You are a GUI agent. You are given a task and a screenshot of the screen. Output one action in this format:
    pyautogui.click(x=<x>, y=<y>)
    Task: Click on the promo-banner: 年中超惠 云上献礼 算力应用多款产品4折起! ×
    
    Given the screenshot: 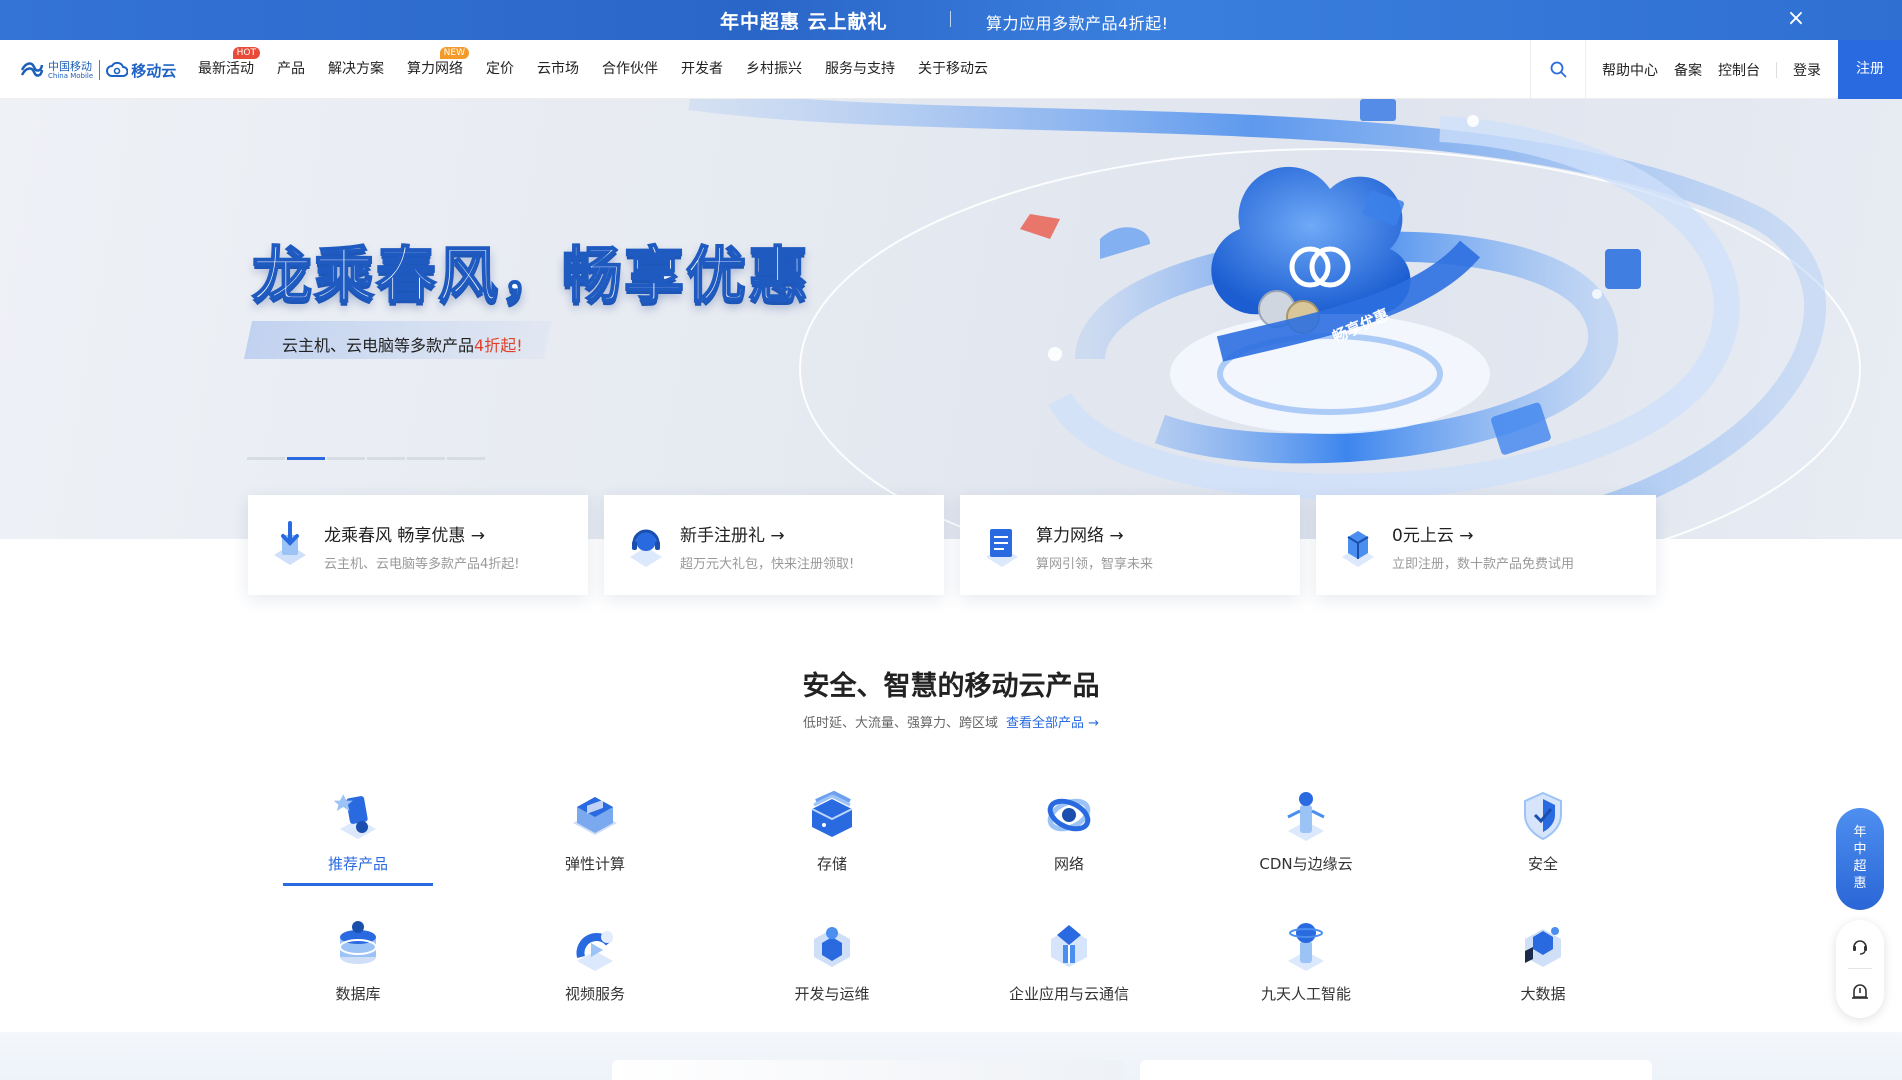 What is the action you would take?
    pyautogui.click(x=951, y=20)
    